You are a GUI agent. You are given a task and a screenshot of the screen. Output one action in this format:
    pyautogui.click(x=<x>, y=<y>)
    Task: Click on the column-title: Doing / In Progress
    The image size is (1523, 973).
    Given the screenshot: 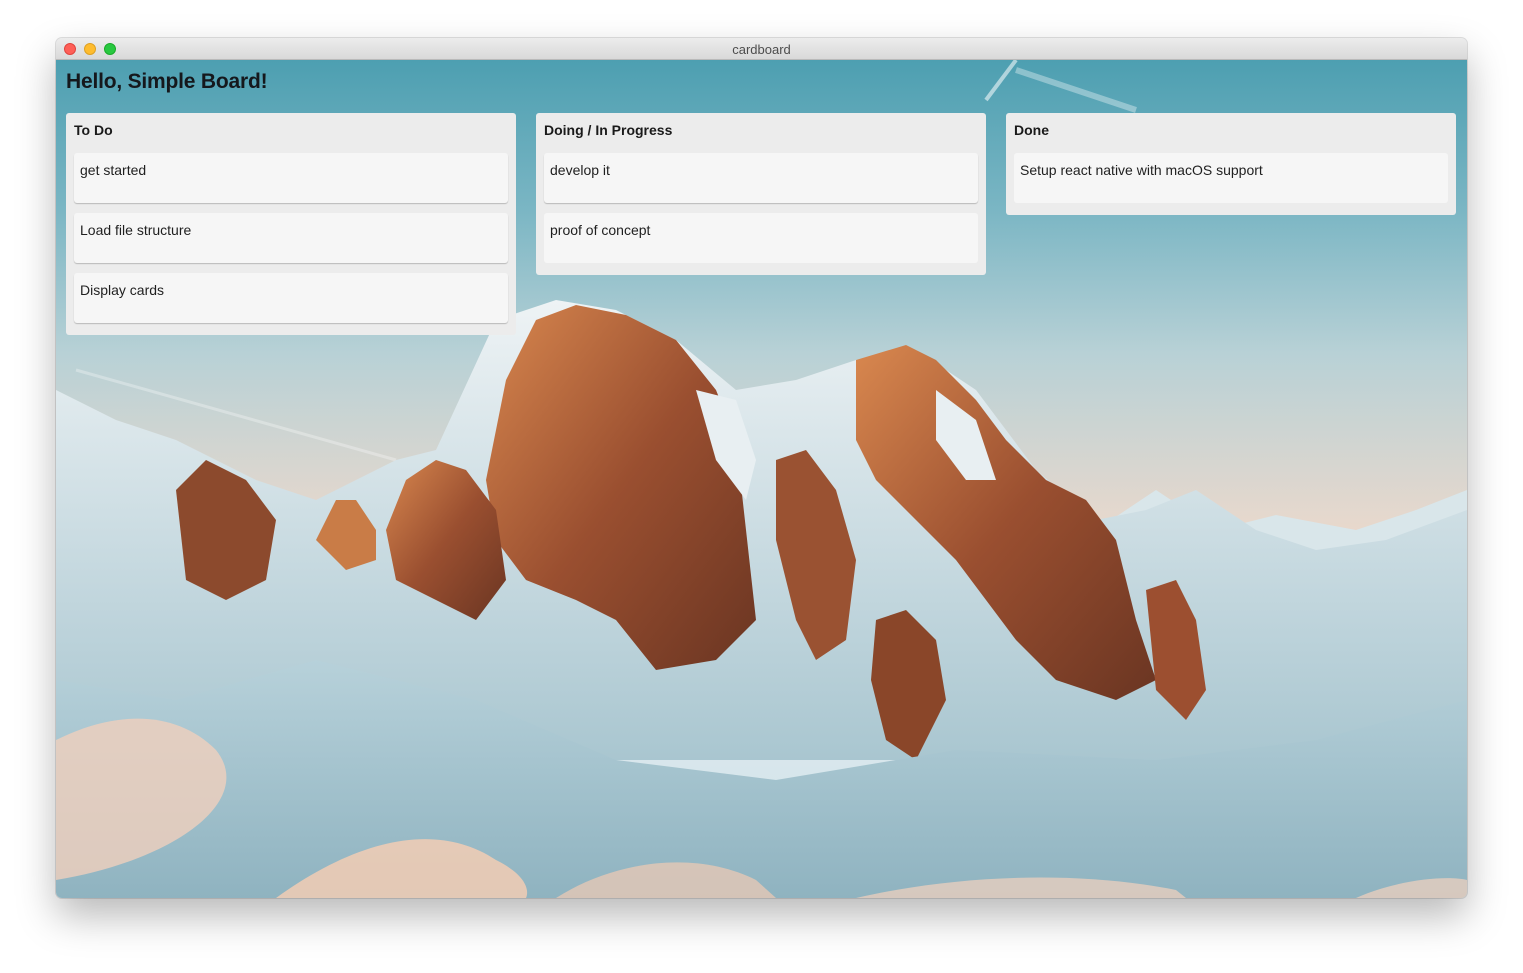 What is the action you would take?
    pyautogui.click(x=608, y=130)
    